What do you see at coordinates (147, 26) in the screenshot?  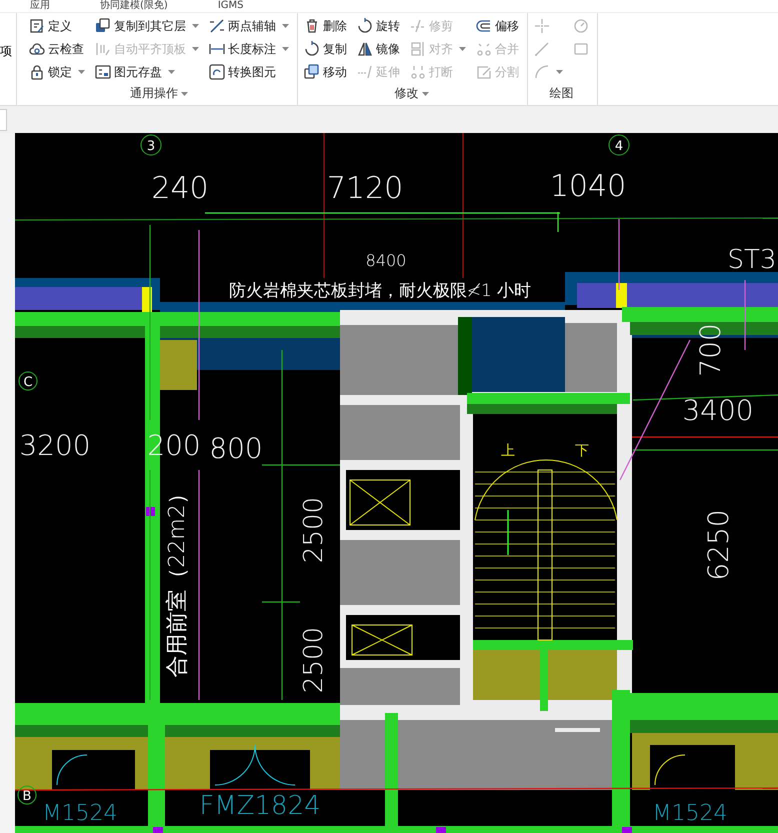 I see `toolbar-button: 复制到其它层` at bounding box center [147, 26].